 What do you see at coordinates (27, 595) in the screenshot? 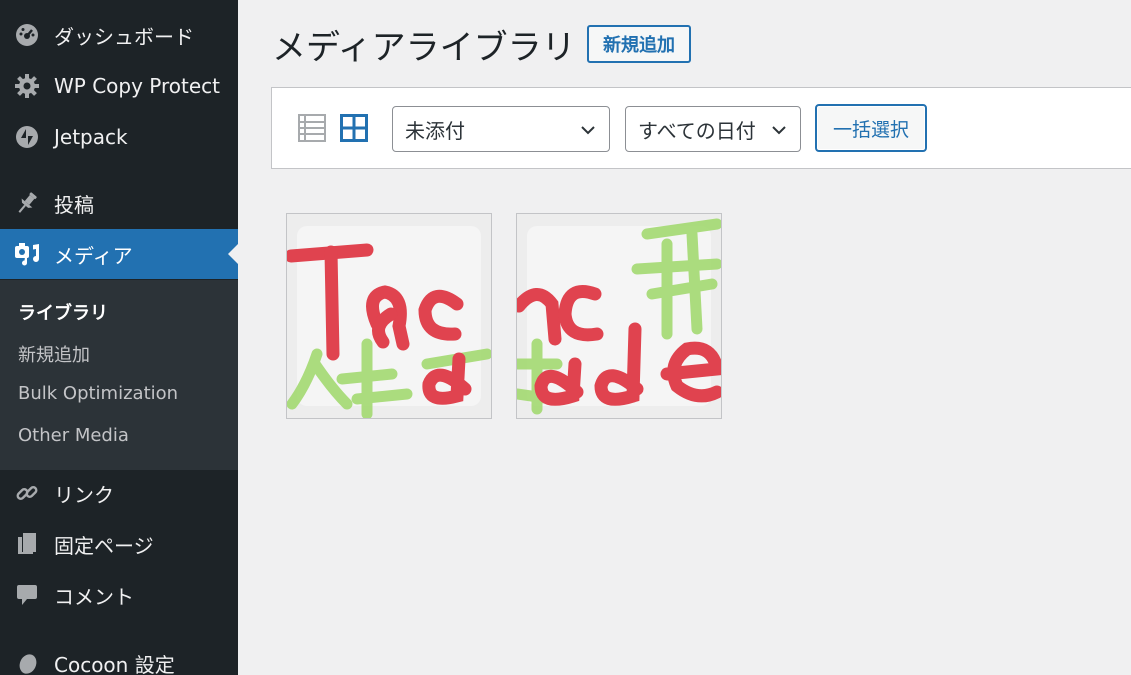
I see `comment-icon` at bounding box center [27, 595].